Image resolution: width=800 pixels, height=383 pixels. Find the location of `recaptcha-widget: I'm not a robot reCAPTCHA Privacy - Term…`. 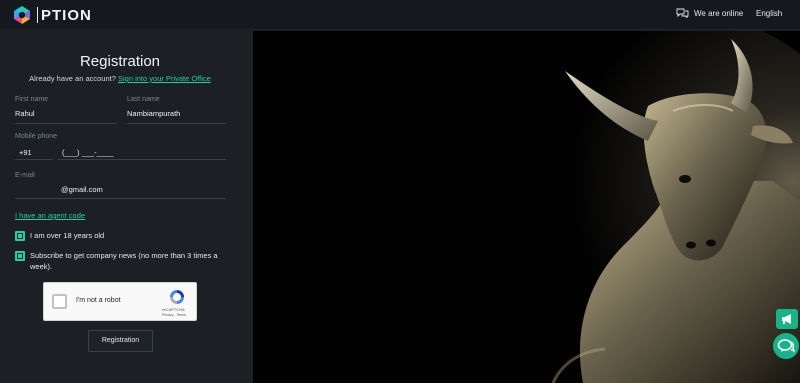

recaptcha-widget: I'm not a robot reCAPTCHA Privacy - Term… is located at coordinates (120, 301).